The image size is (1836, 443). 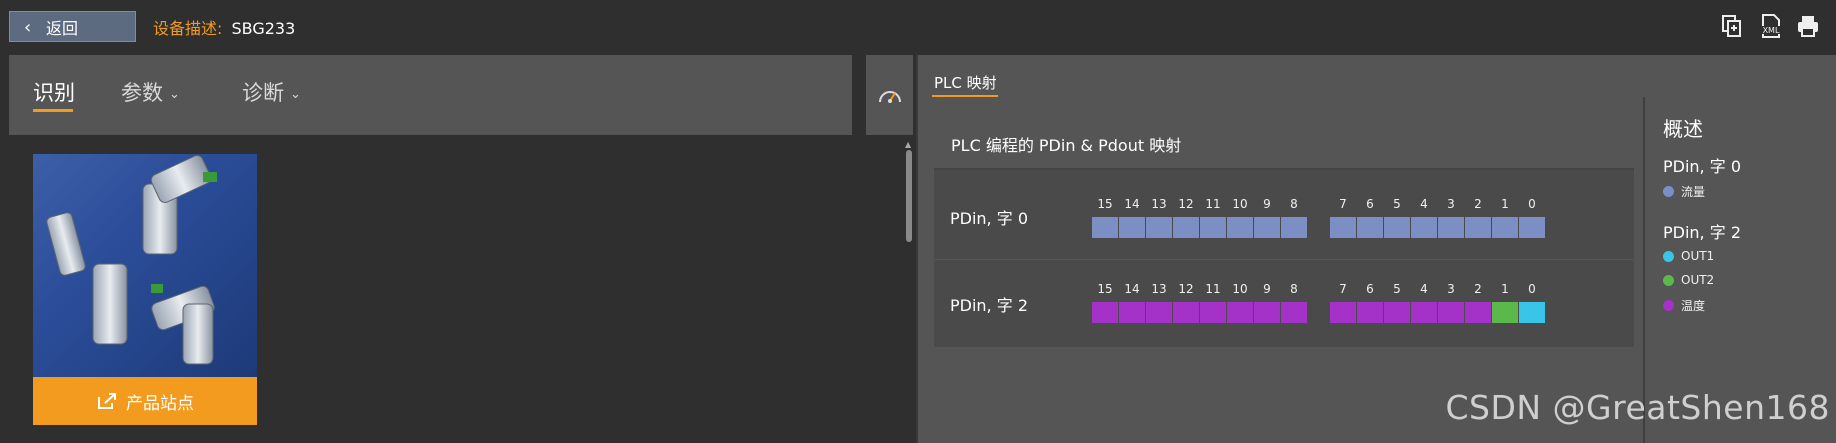 I want to click on product-site-label: 产品站点, so click(x=160, y=403).